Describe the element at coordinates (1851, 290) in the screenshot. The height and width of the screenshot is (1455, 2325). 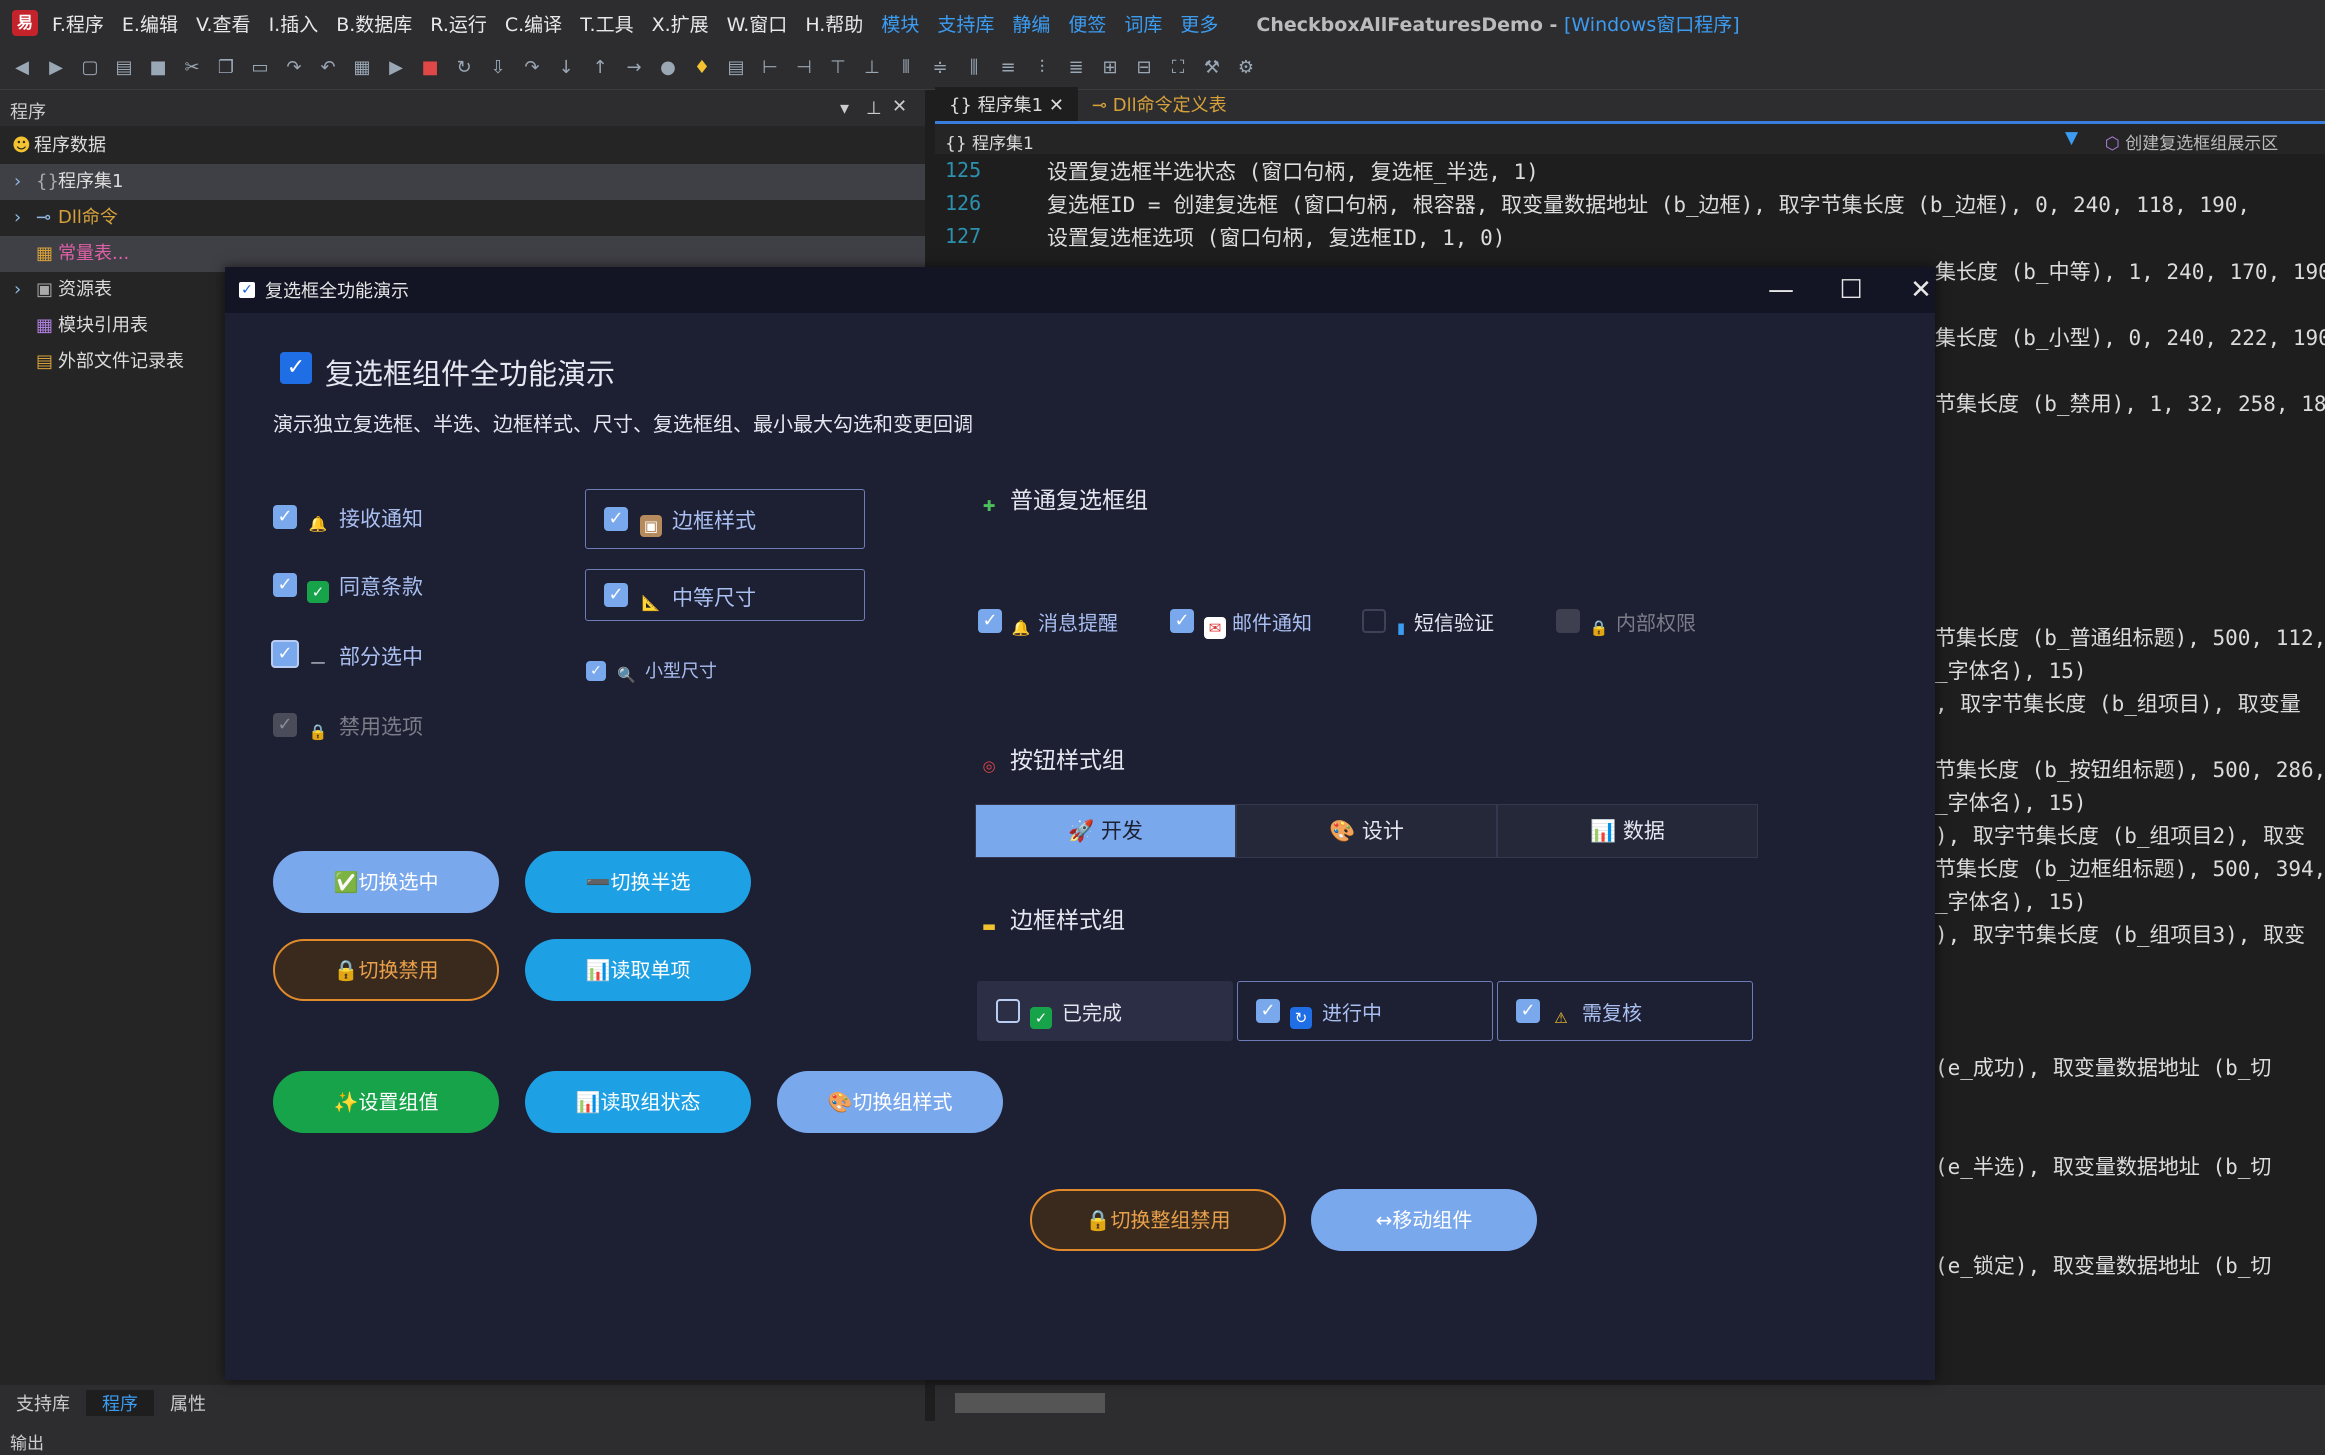
I see `maximize-icon: ☐` at that location.